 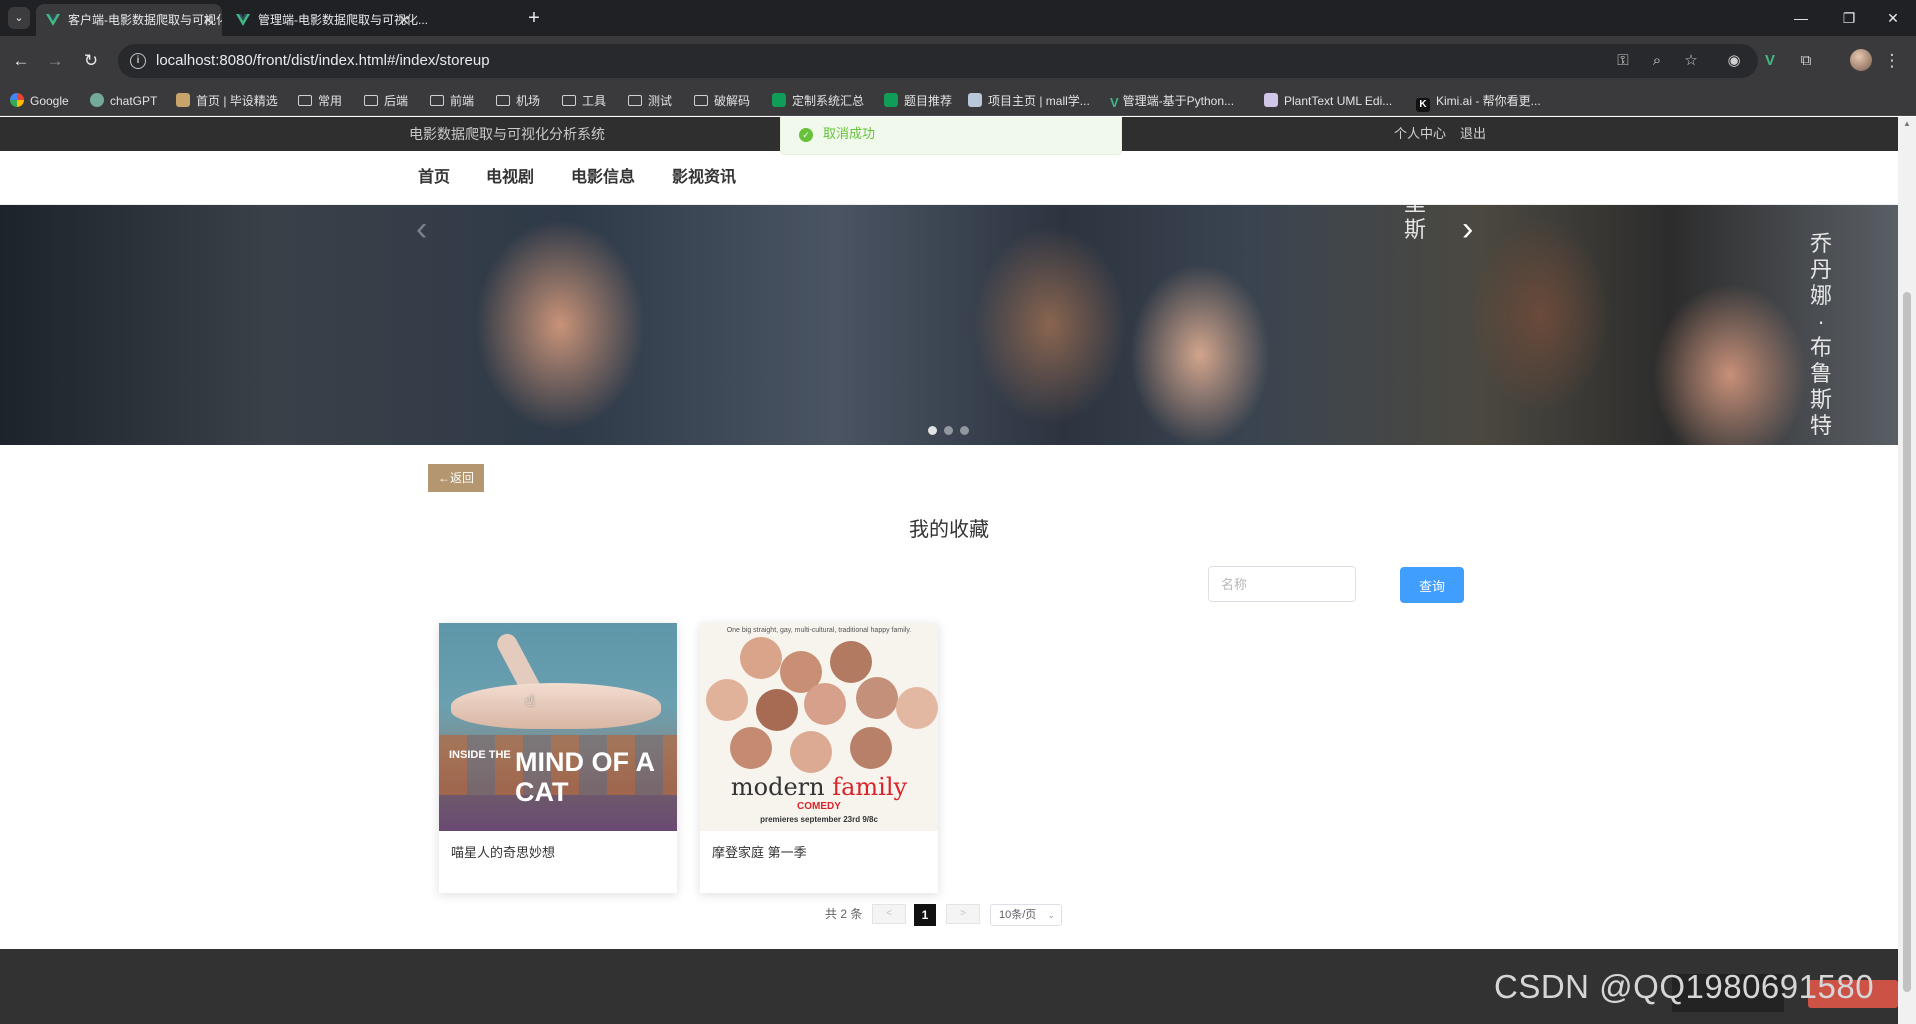 I want to click on poster-text: family, so click(x=870, y=787).